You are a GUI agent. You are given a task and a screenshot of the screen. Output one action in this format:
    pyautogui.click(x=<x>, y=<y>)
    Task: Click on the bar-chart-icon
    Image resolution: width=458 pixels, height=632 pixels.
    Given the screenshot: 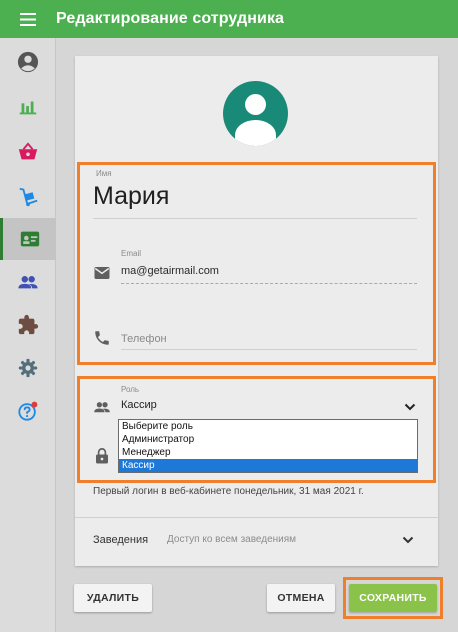 What is the action you would take?
    pyautogui.click(x=28, y=108)
    